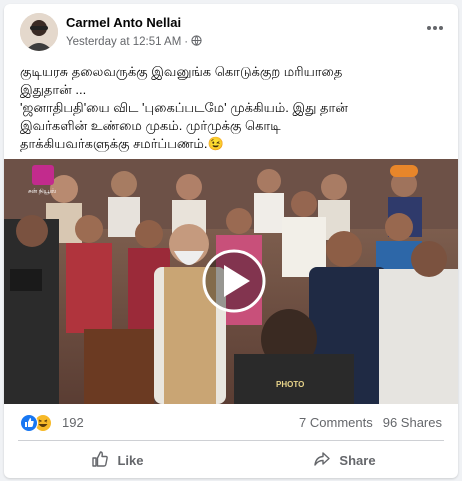 This screenshot has height=481, width=462. I want to click on press-badge-text: PHOTO, so click(290, 384).